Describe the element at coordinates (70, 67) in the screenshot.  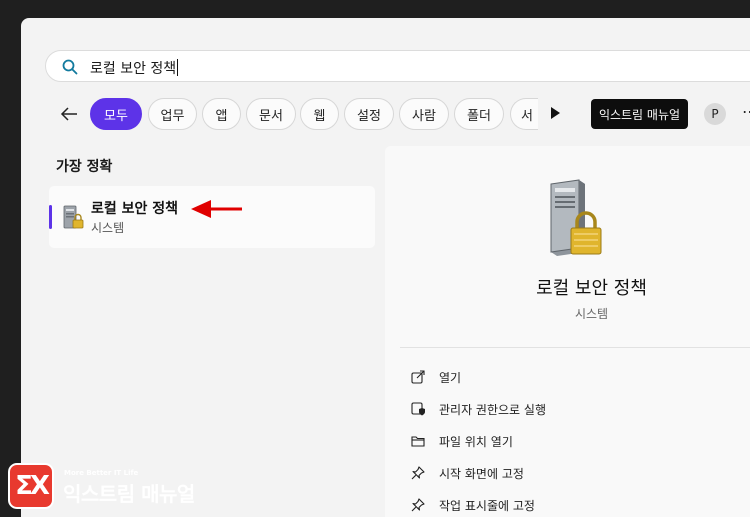
I see `search-icon` at that location.